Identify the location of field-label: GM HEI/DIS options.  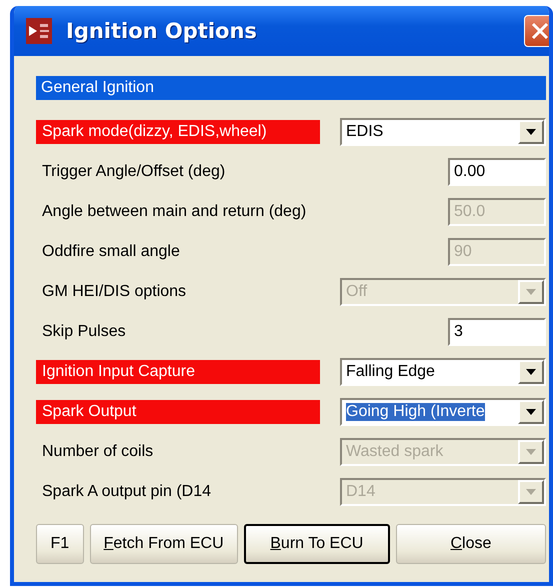
(114, 292).